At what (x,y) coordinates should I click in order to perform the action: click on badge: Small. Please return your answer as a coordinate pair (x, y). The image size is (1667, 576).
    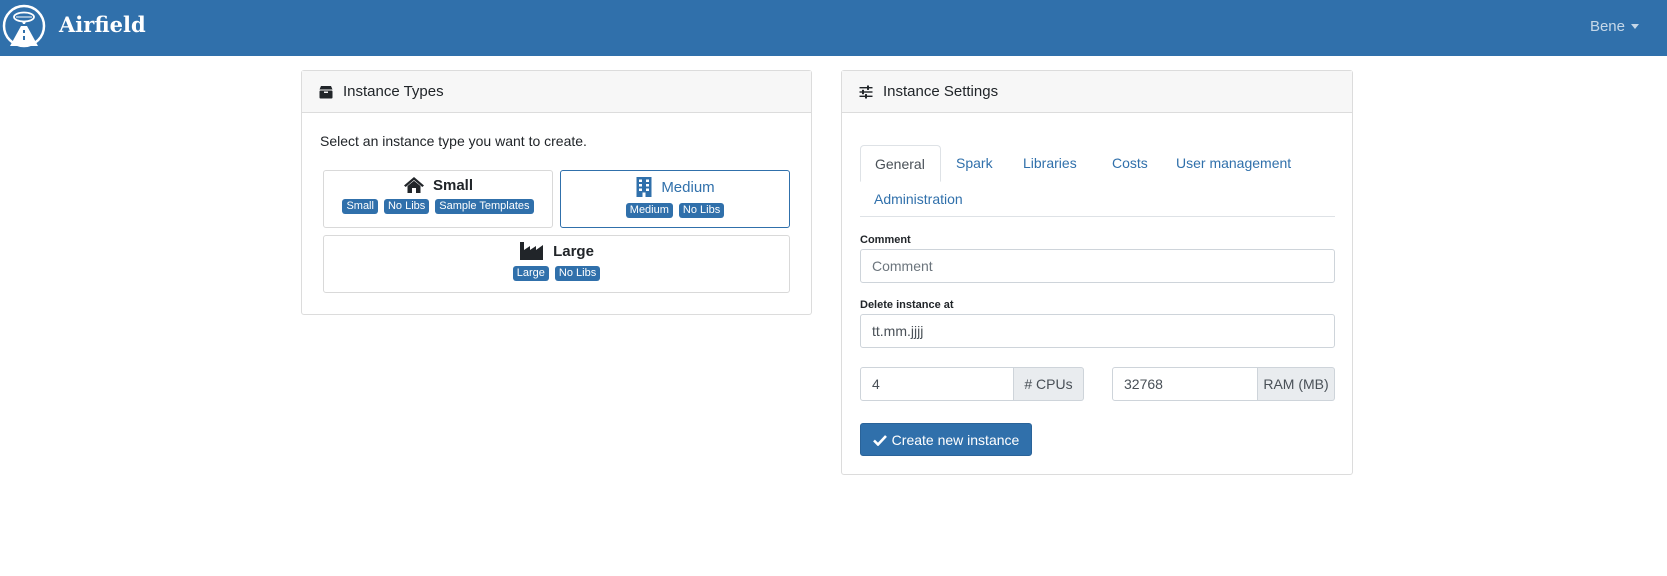
    Looking at the image, I should click on (360, 206).